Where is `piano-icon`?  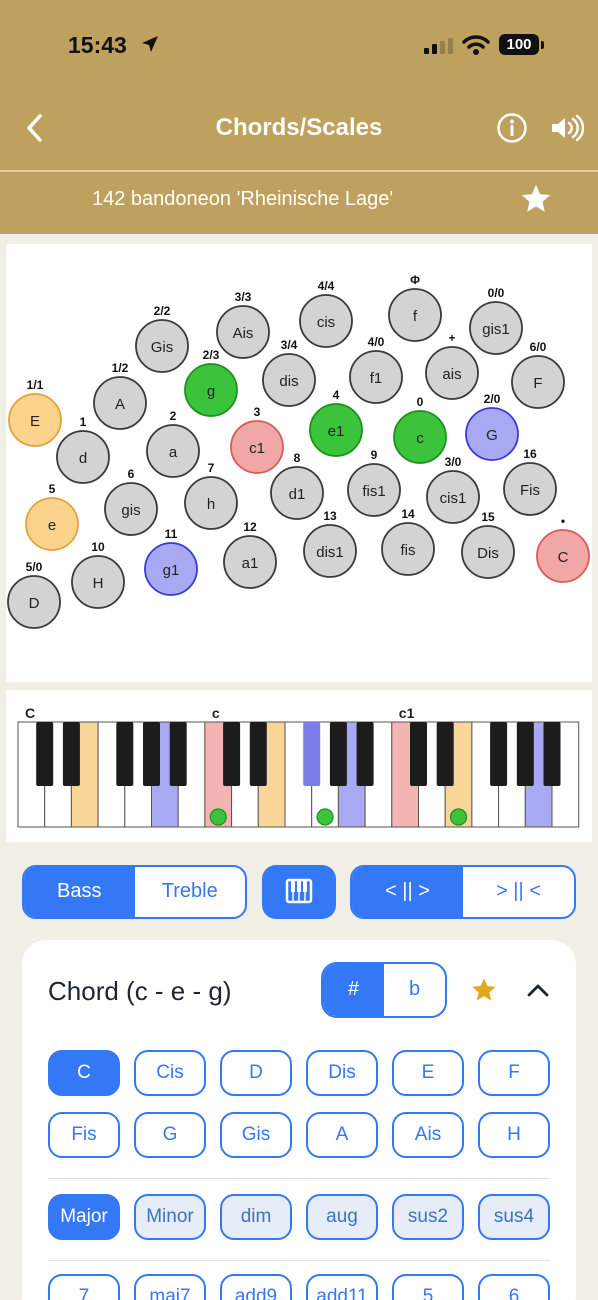
piano-icon is located at coordinates (299, 891).